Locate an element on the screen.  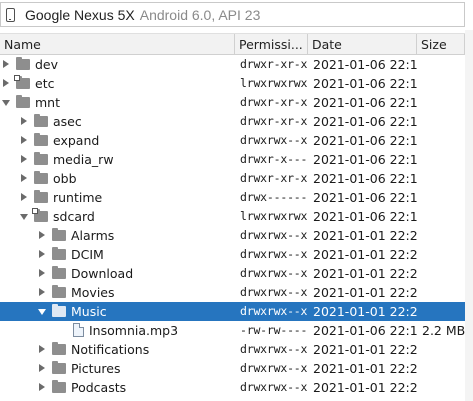
tree-row-media-rw: media_rw drwxr-x--- 2021-01-06 22:11 is located at coordinates (232, 159).